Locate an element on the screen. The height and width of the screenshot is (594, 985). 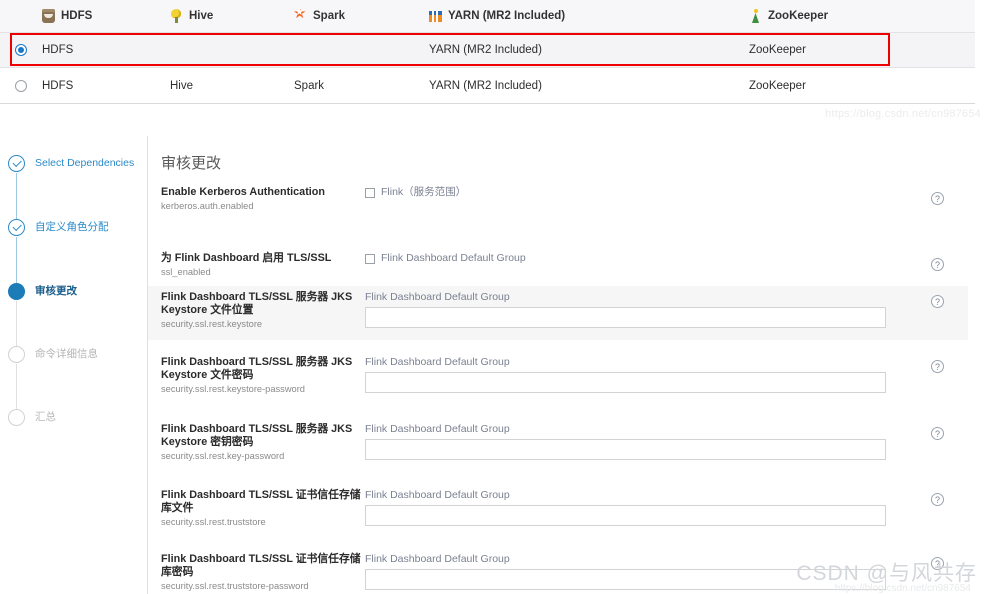
property-key: security.ssl.rest.truststore-password is located at coordinates (235, 586).